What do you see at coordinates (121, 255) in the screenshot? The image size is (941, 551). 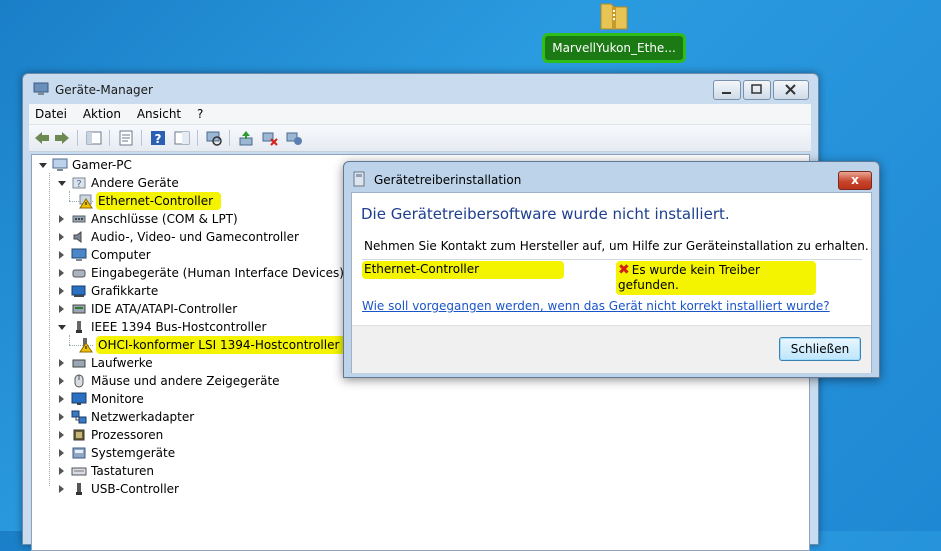 I see `tree-item-label: Computer` at bounding box center [121, 255].